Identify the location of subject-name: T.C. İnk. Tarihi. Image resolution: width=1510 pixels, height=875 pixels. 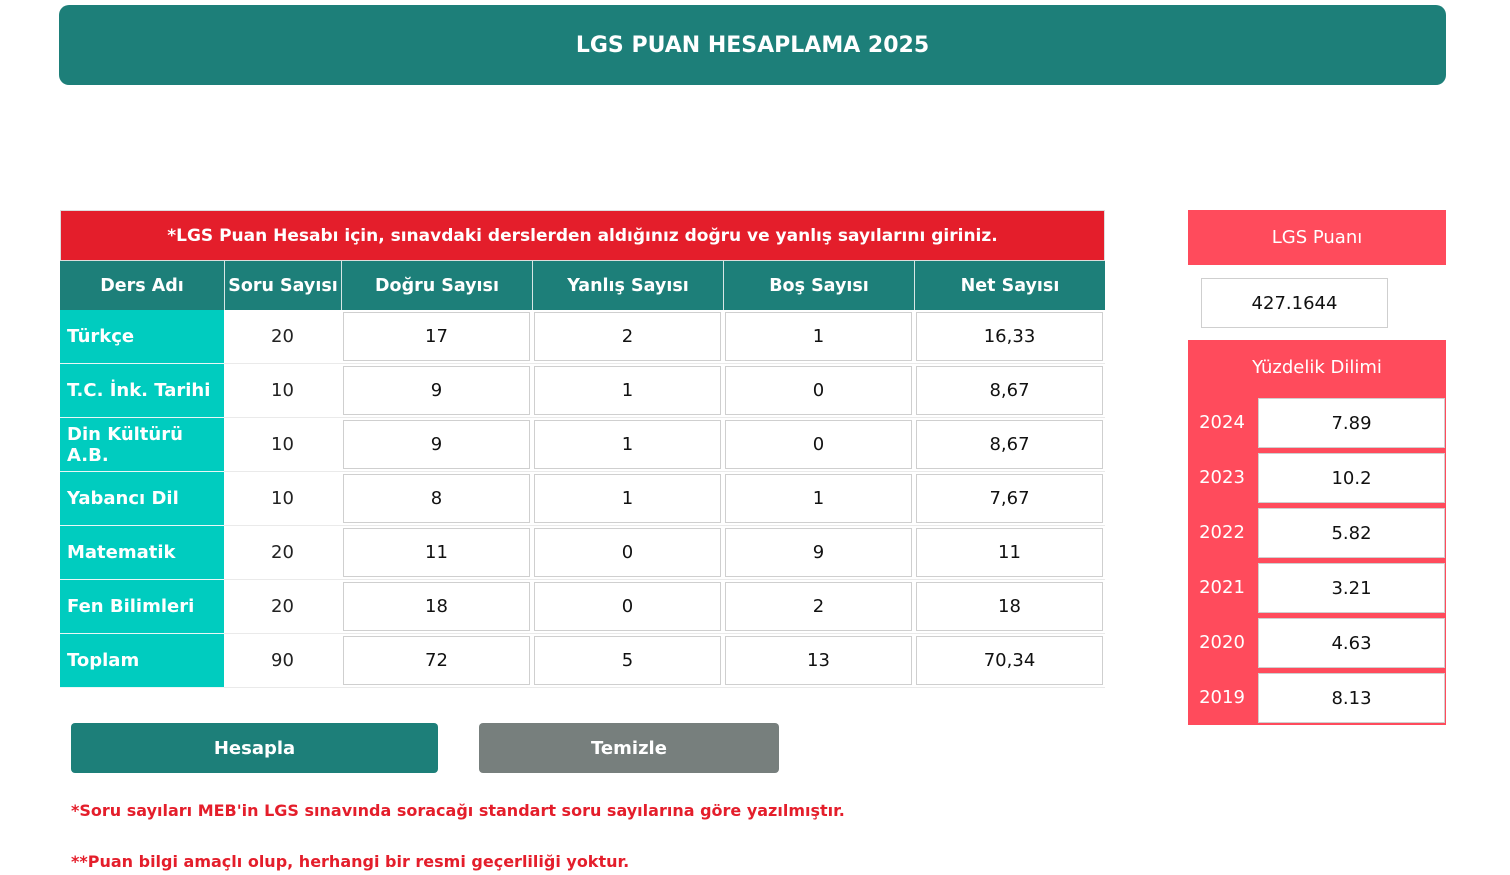
(142, 391).